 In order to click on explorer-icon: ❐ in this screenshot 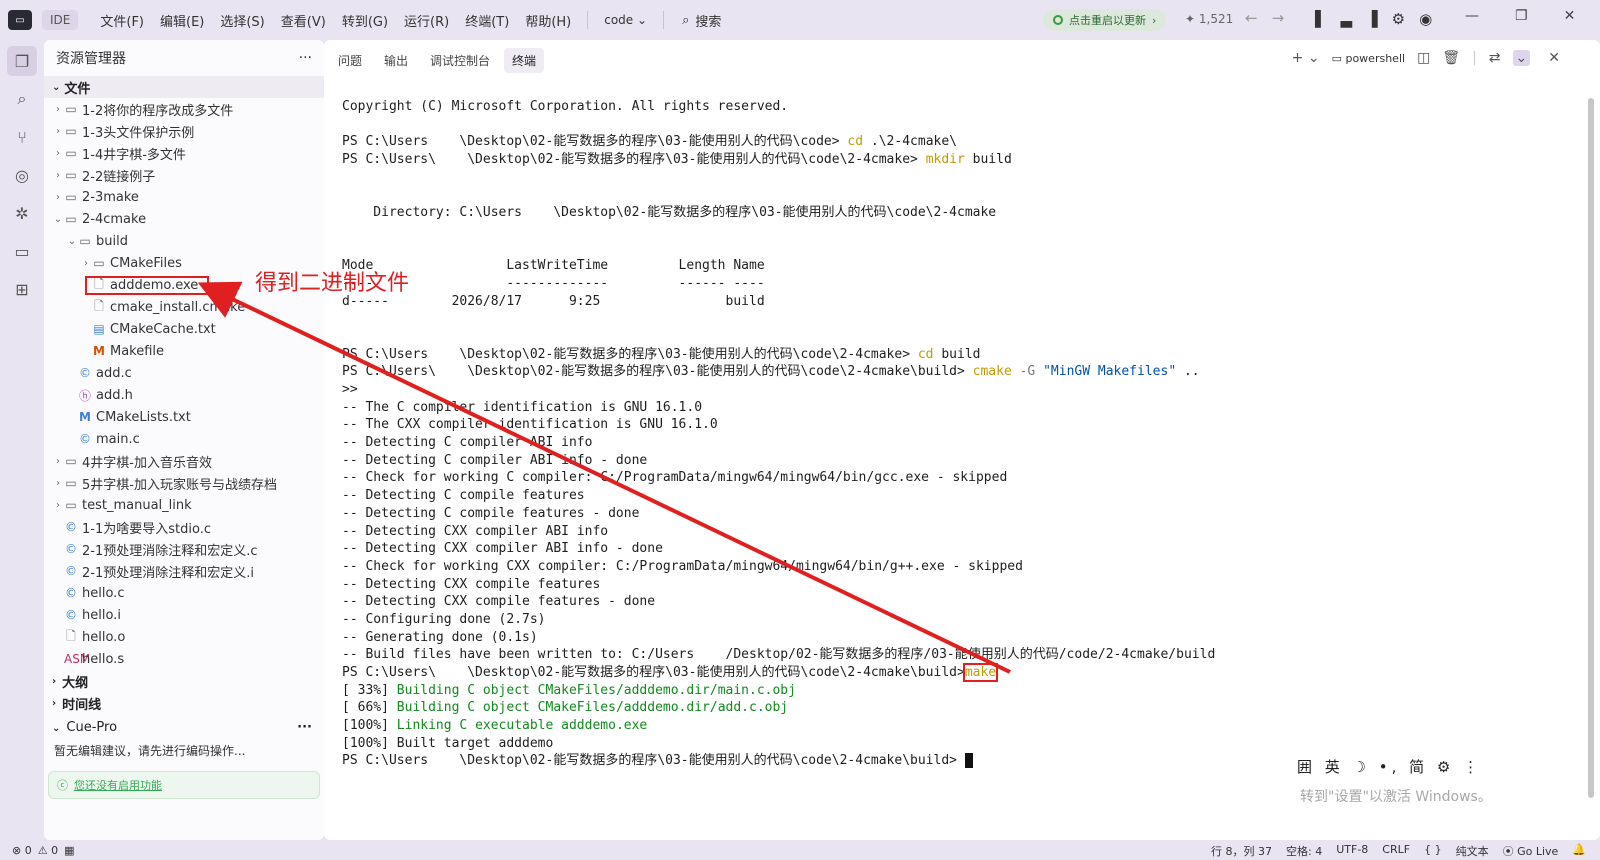, I will do `click(22, 61)`.